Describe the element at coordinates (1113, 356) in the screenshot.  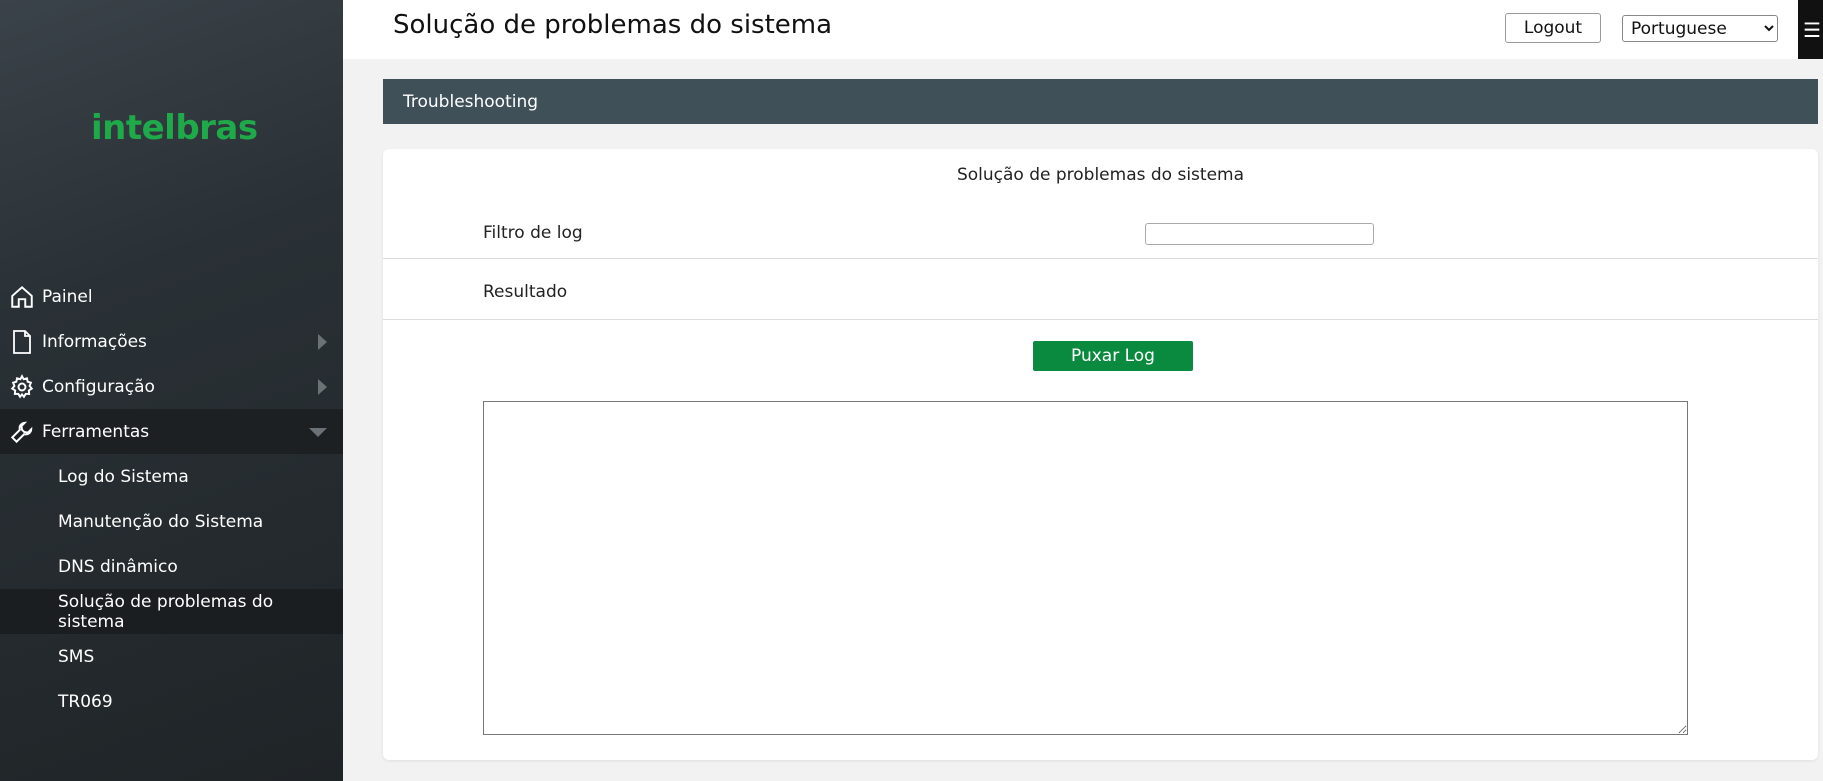
I see `pull-log-button: Puxar Log` at that location.